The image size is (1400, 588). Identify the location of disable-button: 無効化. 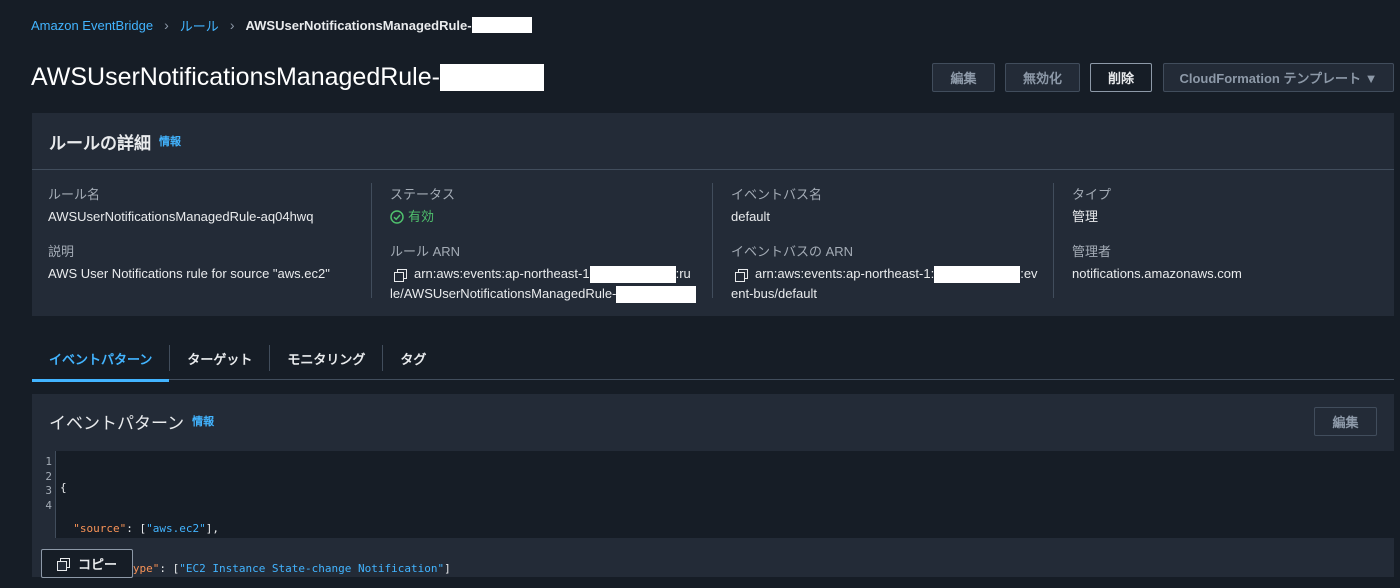
(1042, 77).